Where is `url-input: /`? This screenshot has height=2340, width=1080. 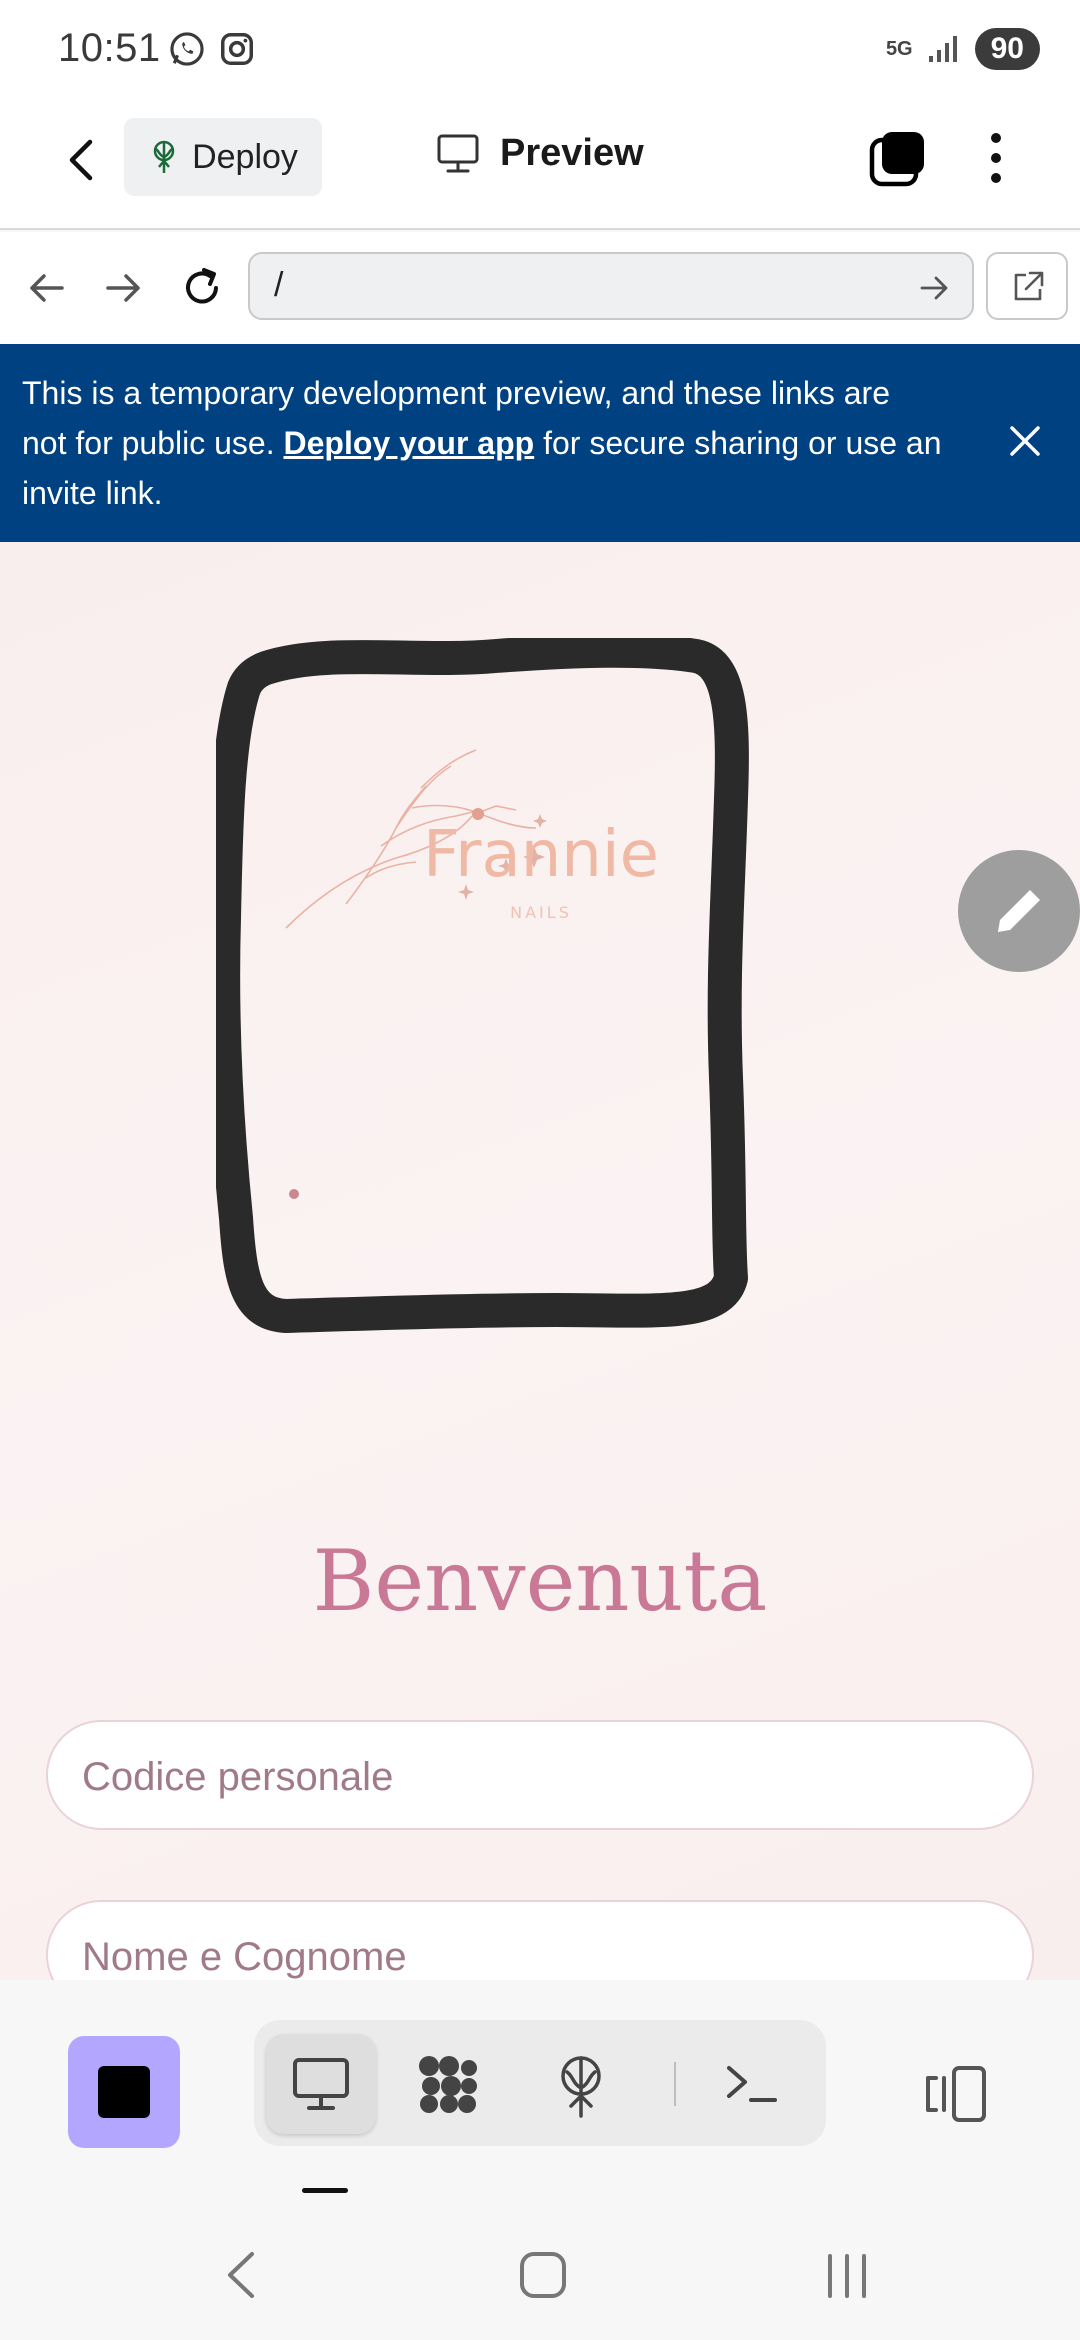 url-input: / is located at coordinates (611, 286).